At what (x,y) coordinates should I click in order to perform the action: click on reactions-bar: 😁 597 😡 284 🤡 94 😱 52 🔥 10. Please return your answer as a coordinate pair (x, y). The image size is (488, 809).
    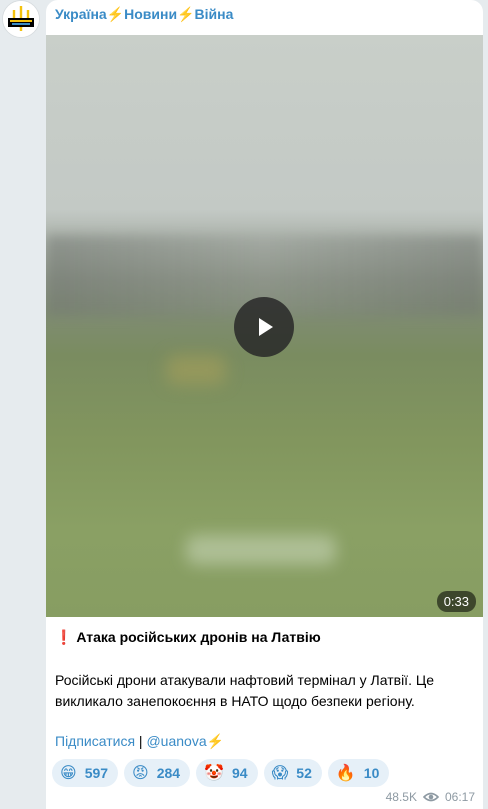
    Looking at the image, I should click on (221, 773).